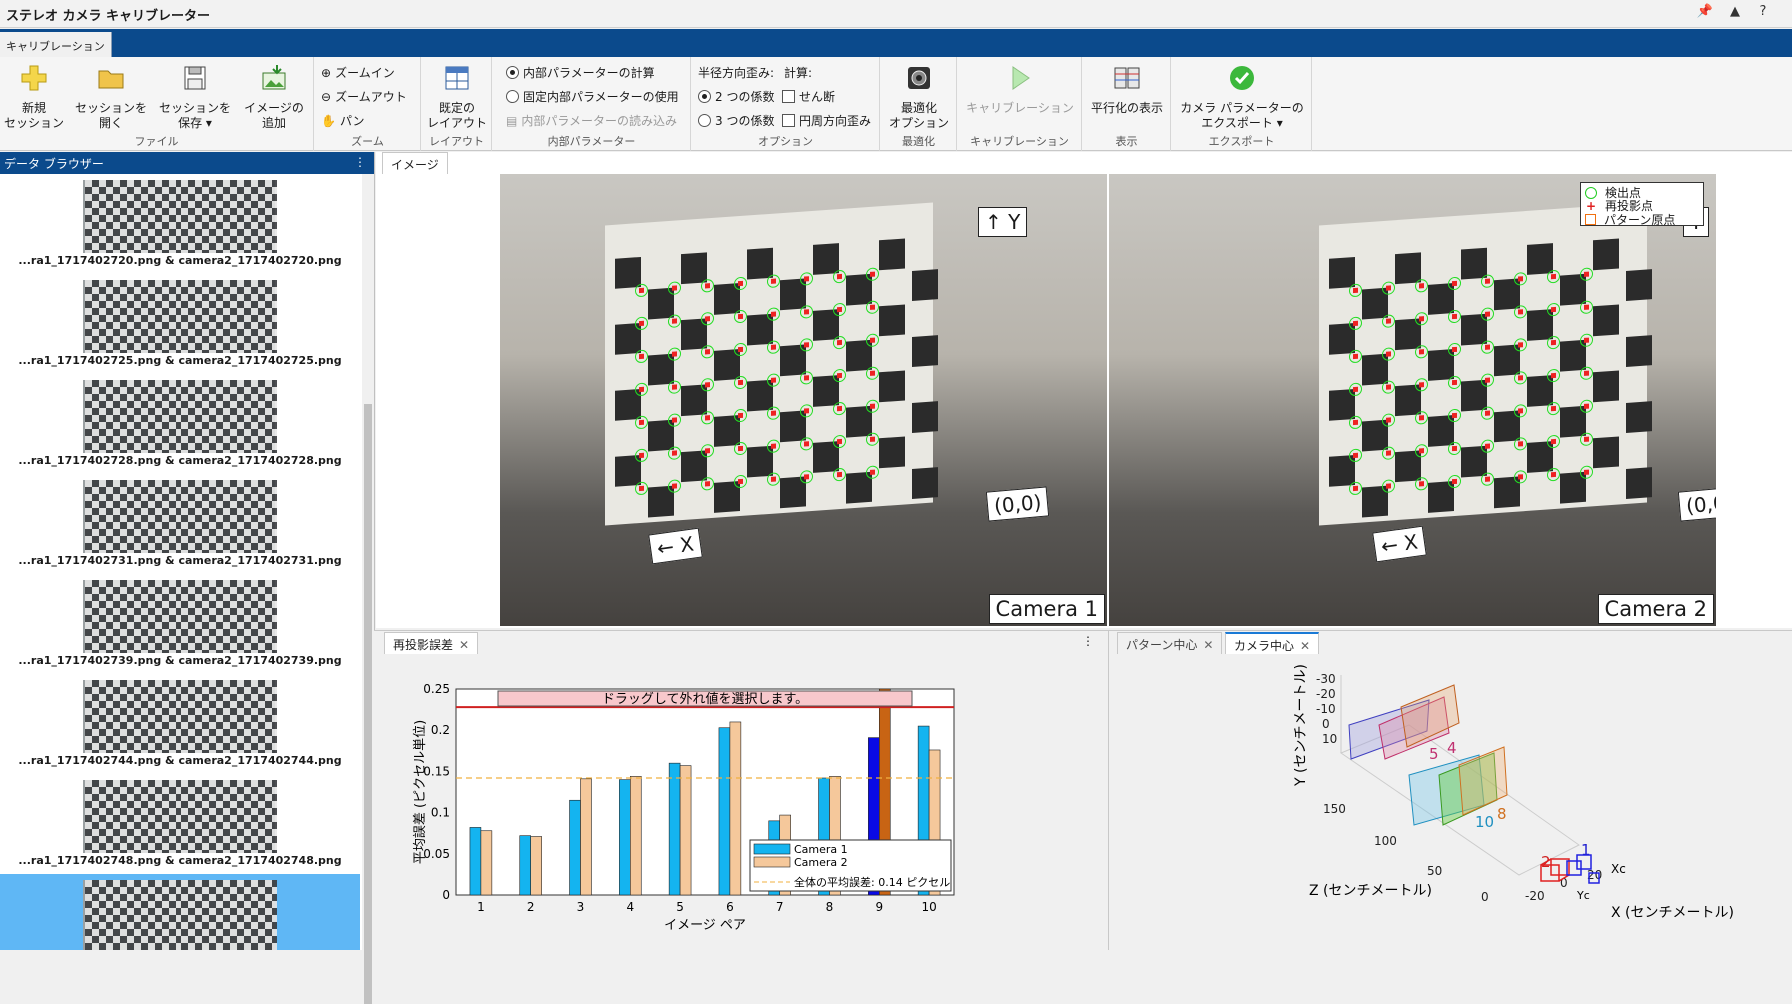 The width and height of the screenshot is (1792, 1004). I want to click on skew-checkbox: せん断, so click(808, 96).